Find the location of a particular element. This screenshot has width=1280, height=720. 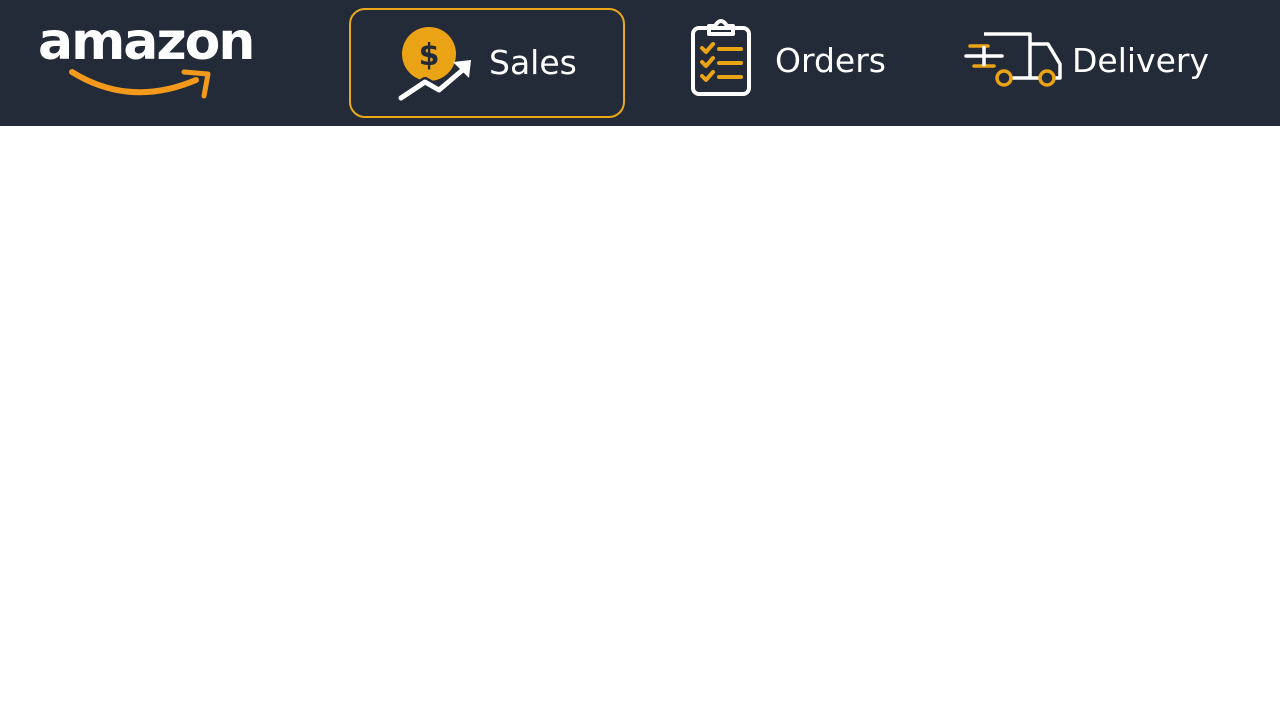

amazon-smile-arrow-icon is located at coordinates (140, 84).